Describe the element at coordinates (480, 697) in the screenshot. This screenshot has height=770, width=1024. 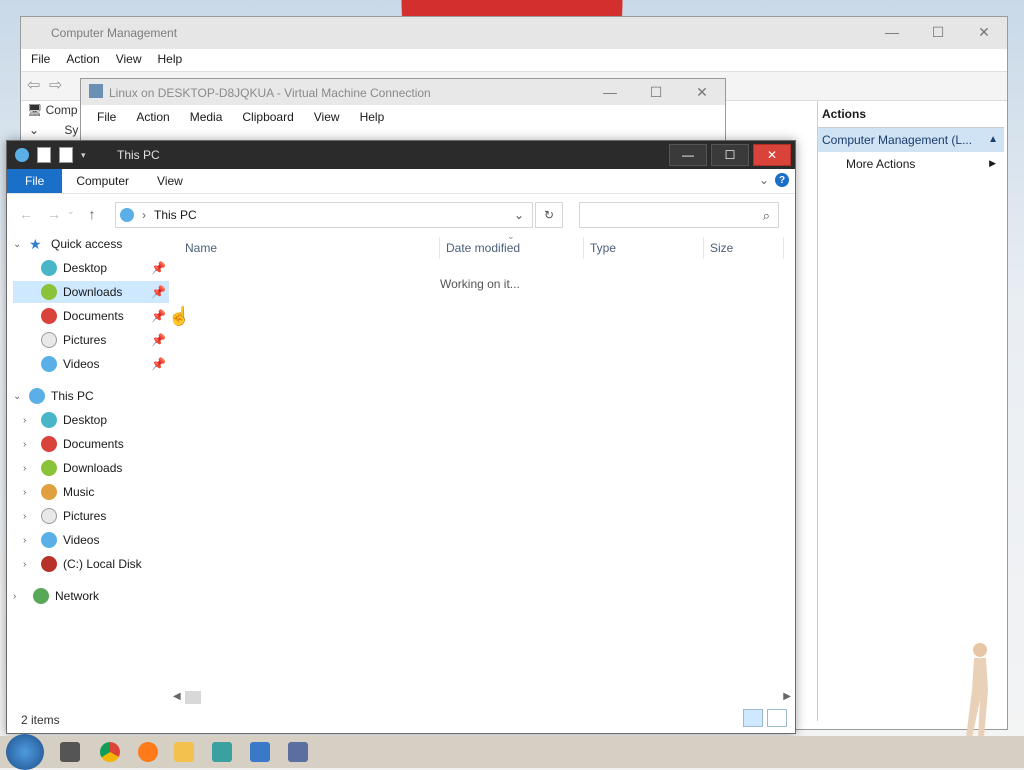
I see `horizontal-scrollbar: ◀ ▶` at that location.